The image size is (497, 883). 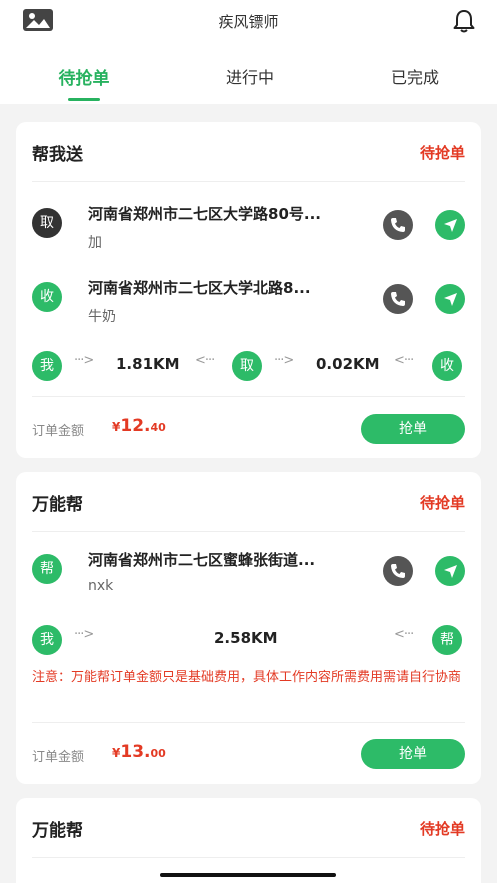 I want to click on fee-notice: 注意：万能帮订单金额只是基础费用，具体工作内容所需费用需请自行协商, so click(x=247, y=677).